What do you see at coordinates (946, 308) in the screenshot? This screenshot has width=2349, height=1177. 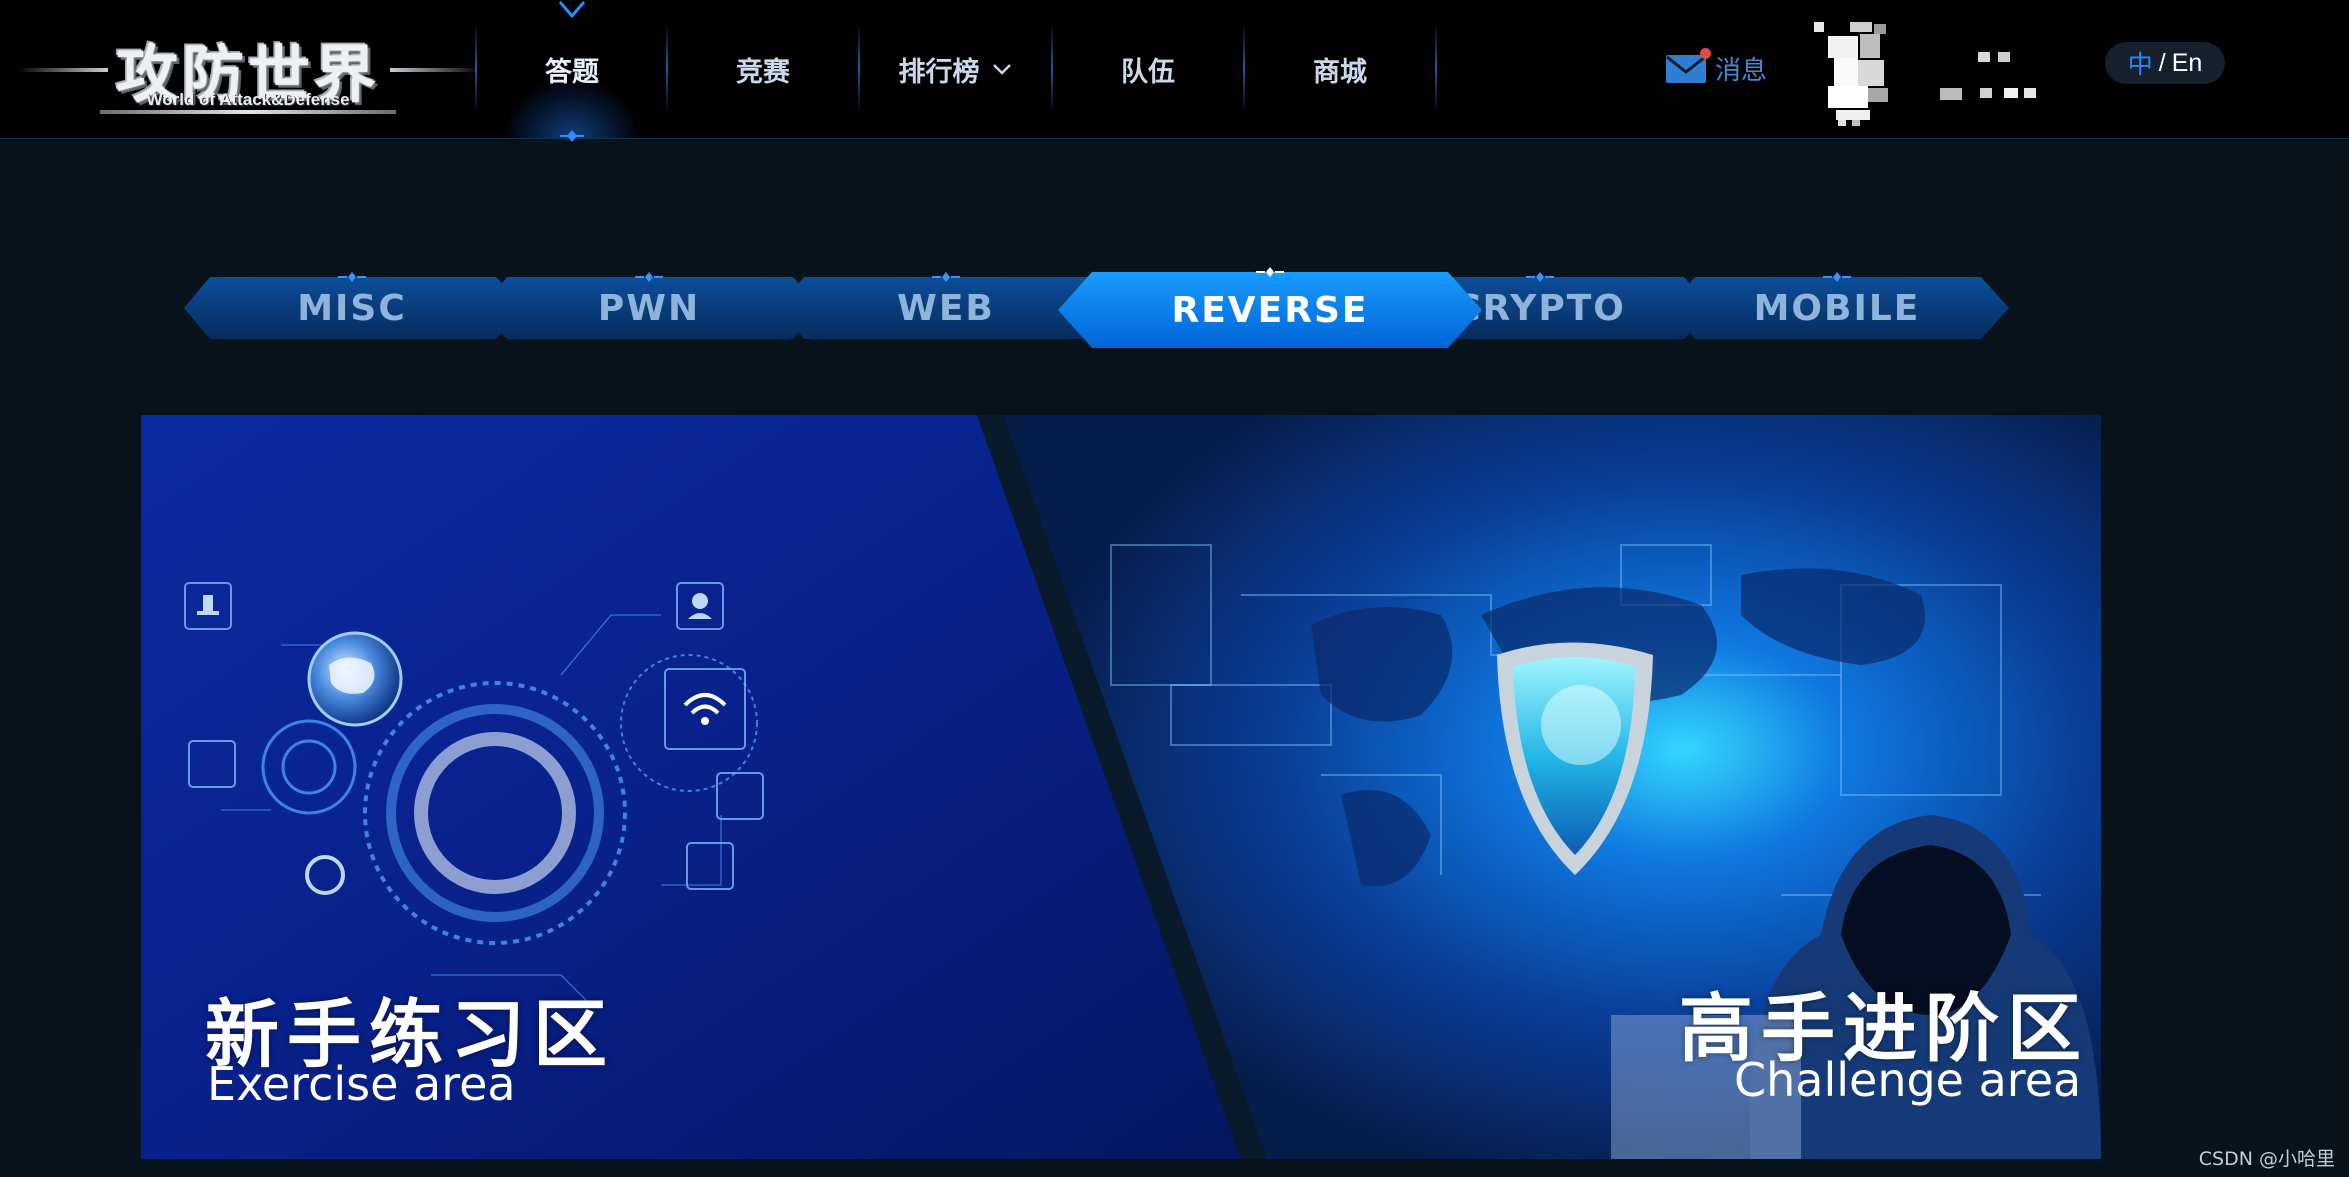 I see `tab-label: WEB` at bounding box center [946, 308].